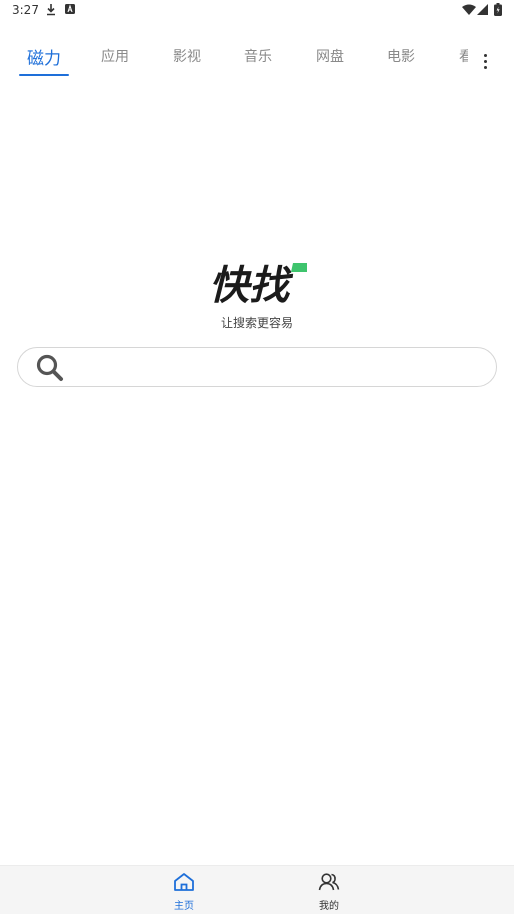 The image size is (514, 914). I want to click on more-options-button, so click(486, 62).